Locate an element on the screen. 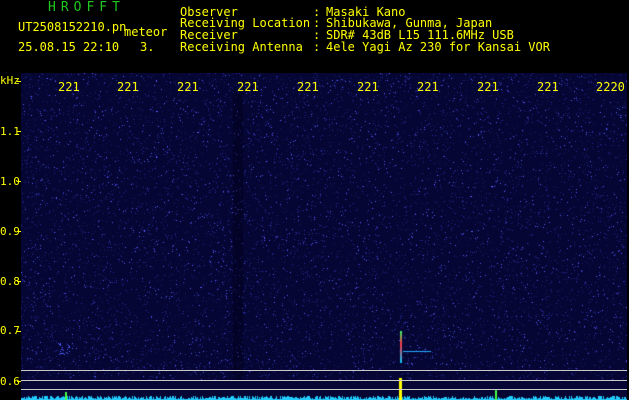  time-label: 2220 is located at coordinates (610, 87).